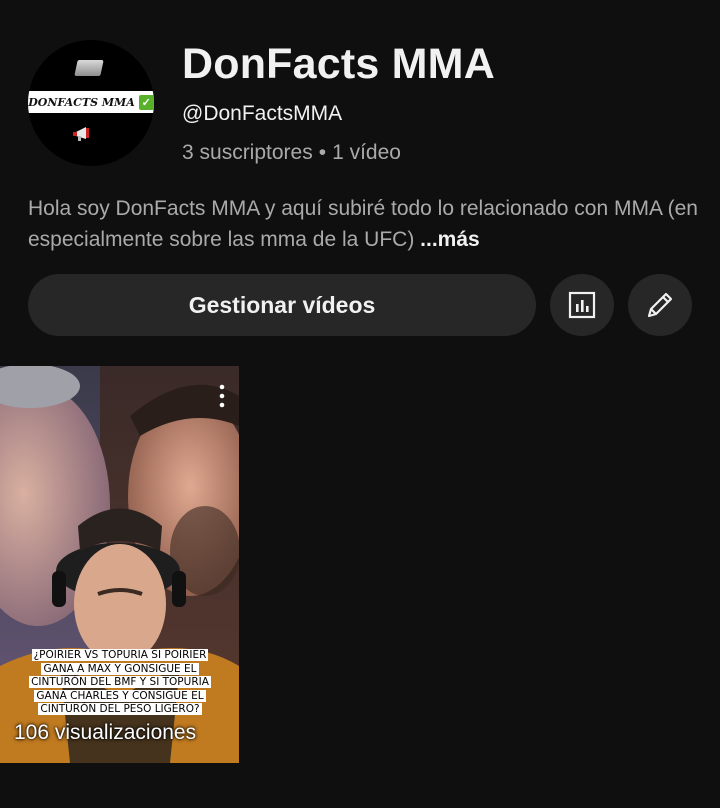 This screenshot has width=720, height=808. I want to click on view-count: 106 visualizaciones, so click(105, 732).